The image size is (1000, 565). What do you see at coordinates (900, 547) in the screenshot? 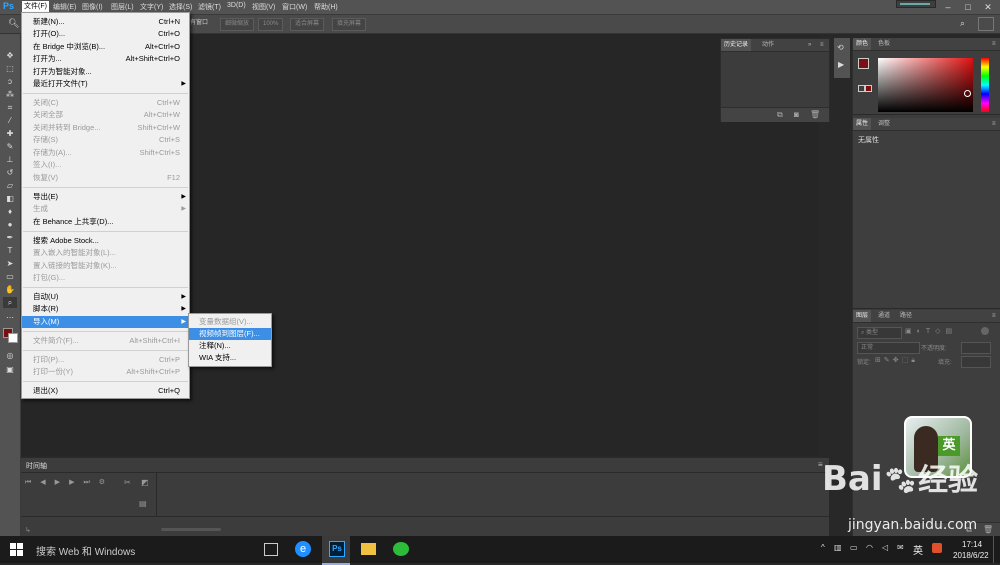
I see `notification-icon: ✉` at bounding box center [900, 547].